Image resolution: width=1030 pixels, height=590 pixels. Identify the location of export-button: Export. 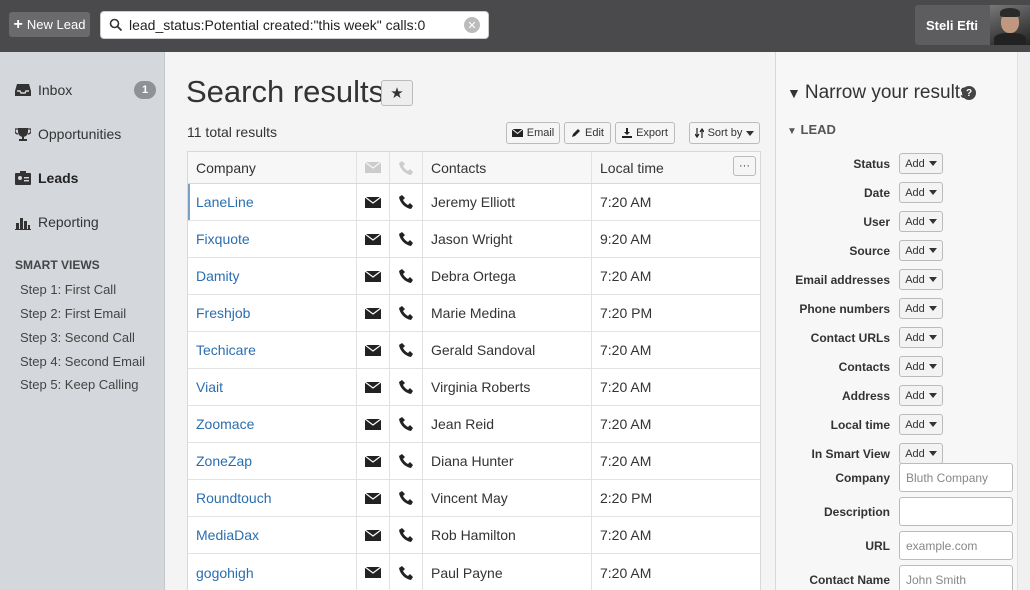
(645, 133).